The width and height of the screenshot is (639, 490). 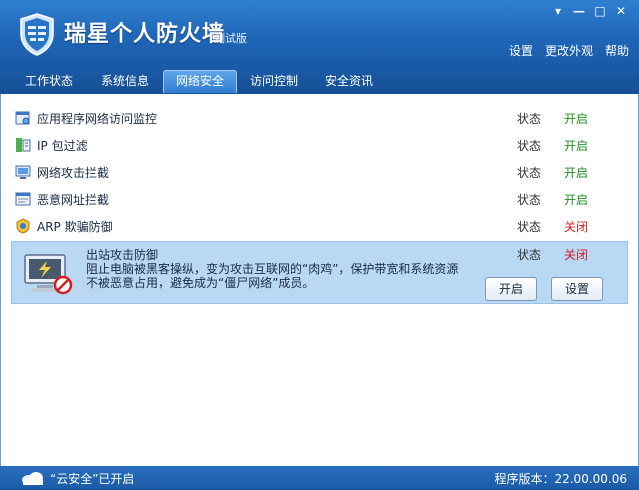 I want to click on feature-row-arp-defense: ARP 欺骗防御 状态 关闭, so click(x=320, y=226).